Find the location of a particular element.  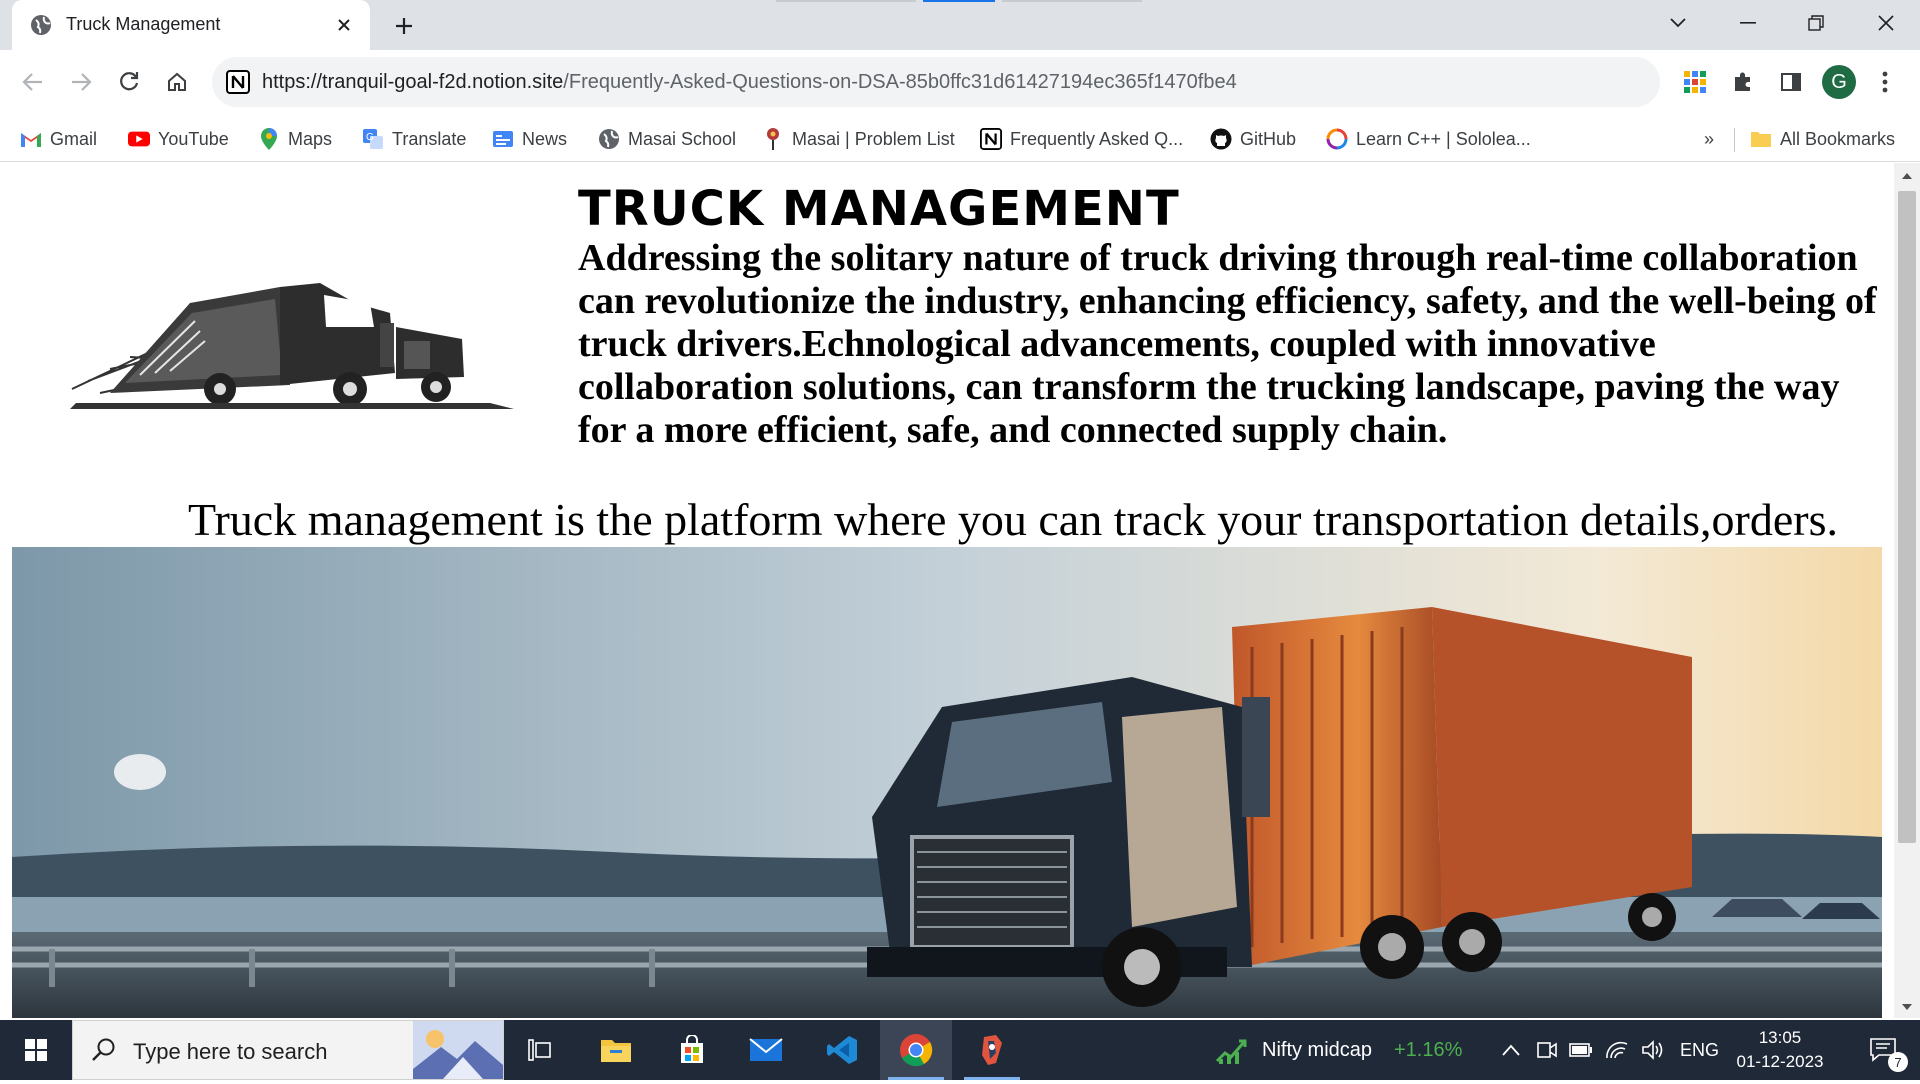

start-button is located at coordinates (36, 1050).